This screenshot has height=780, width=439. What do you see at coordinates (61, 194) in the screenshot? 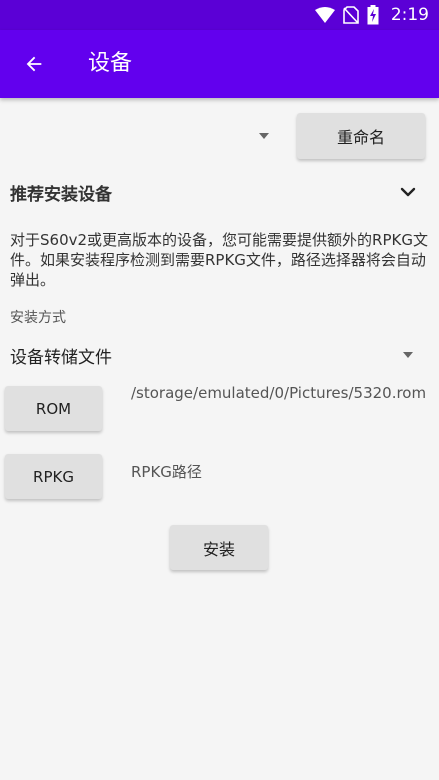
I see `recommended-title: 推荐安装设备` at bounding box center [61, 194].